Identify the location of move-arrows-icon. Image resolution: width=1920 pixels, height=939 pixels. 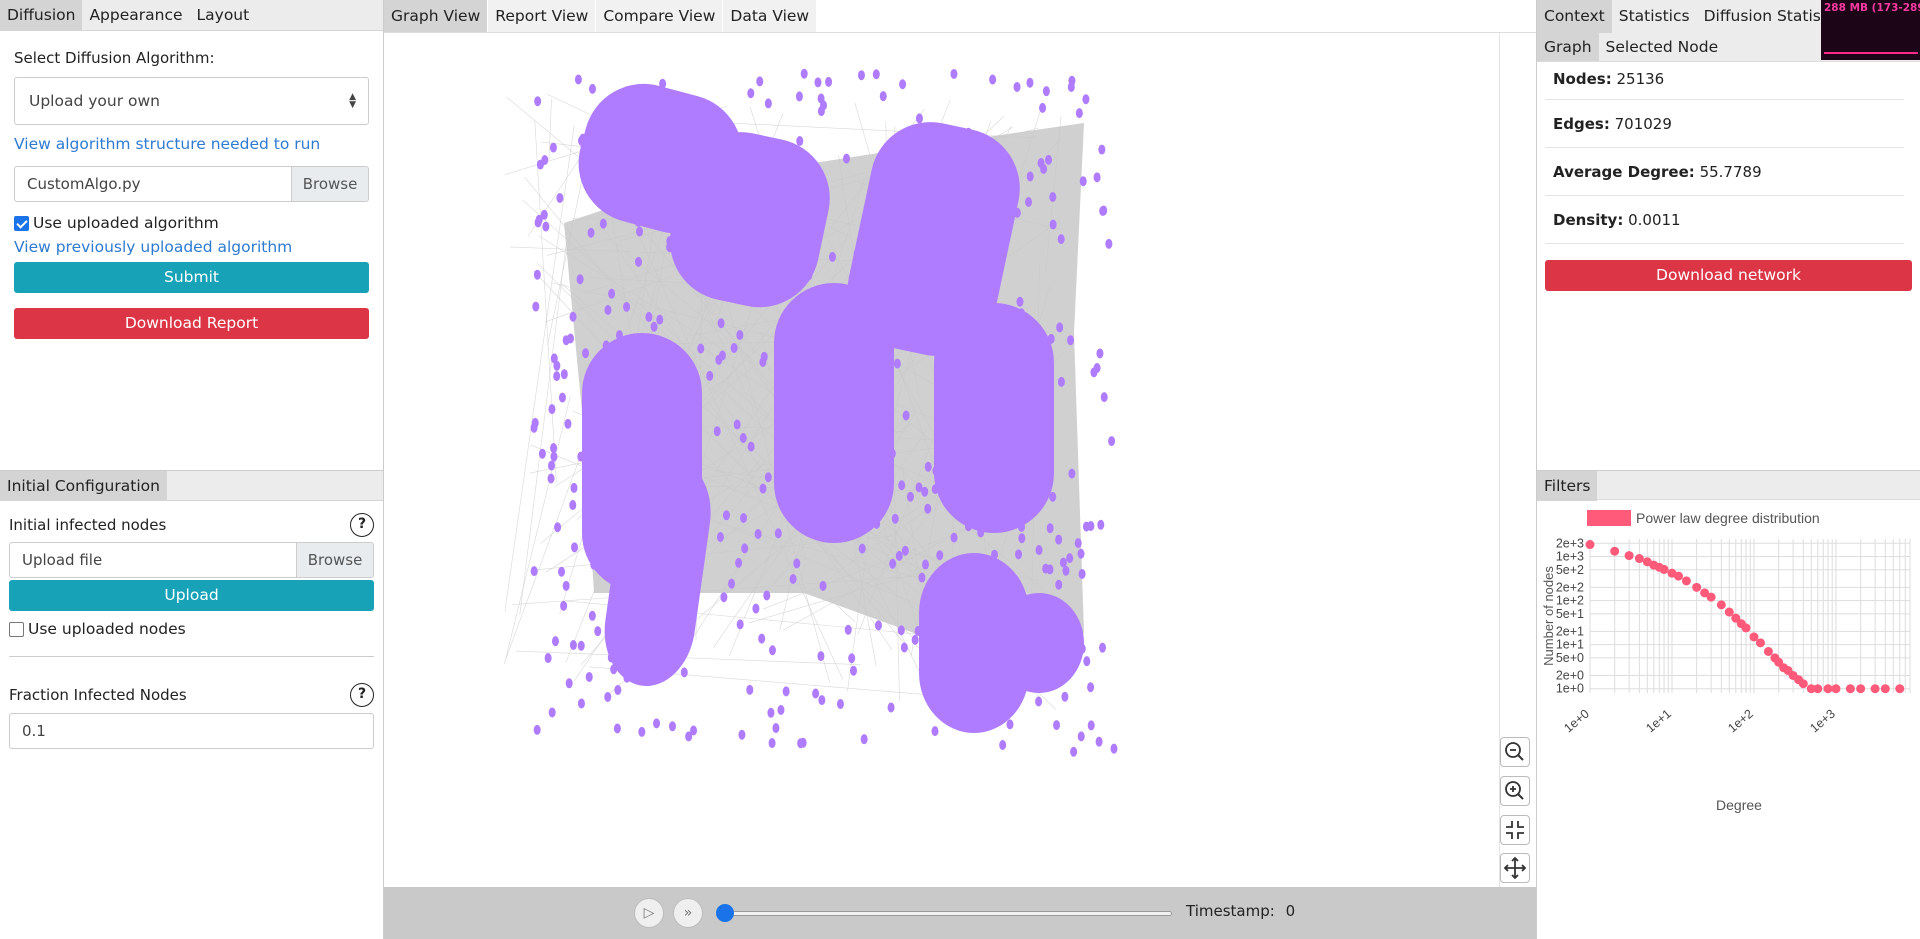
(1515, 868).